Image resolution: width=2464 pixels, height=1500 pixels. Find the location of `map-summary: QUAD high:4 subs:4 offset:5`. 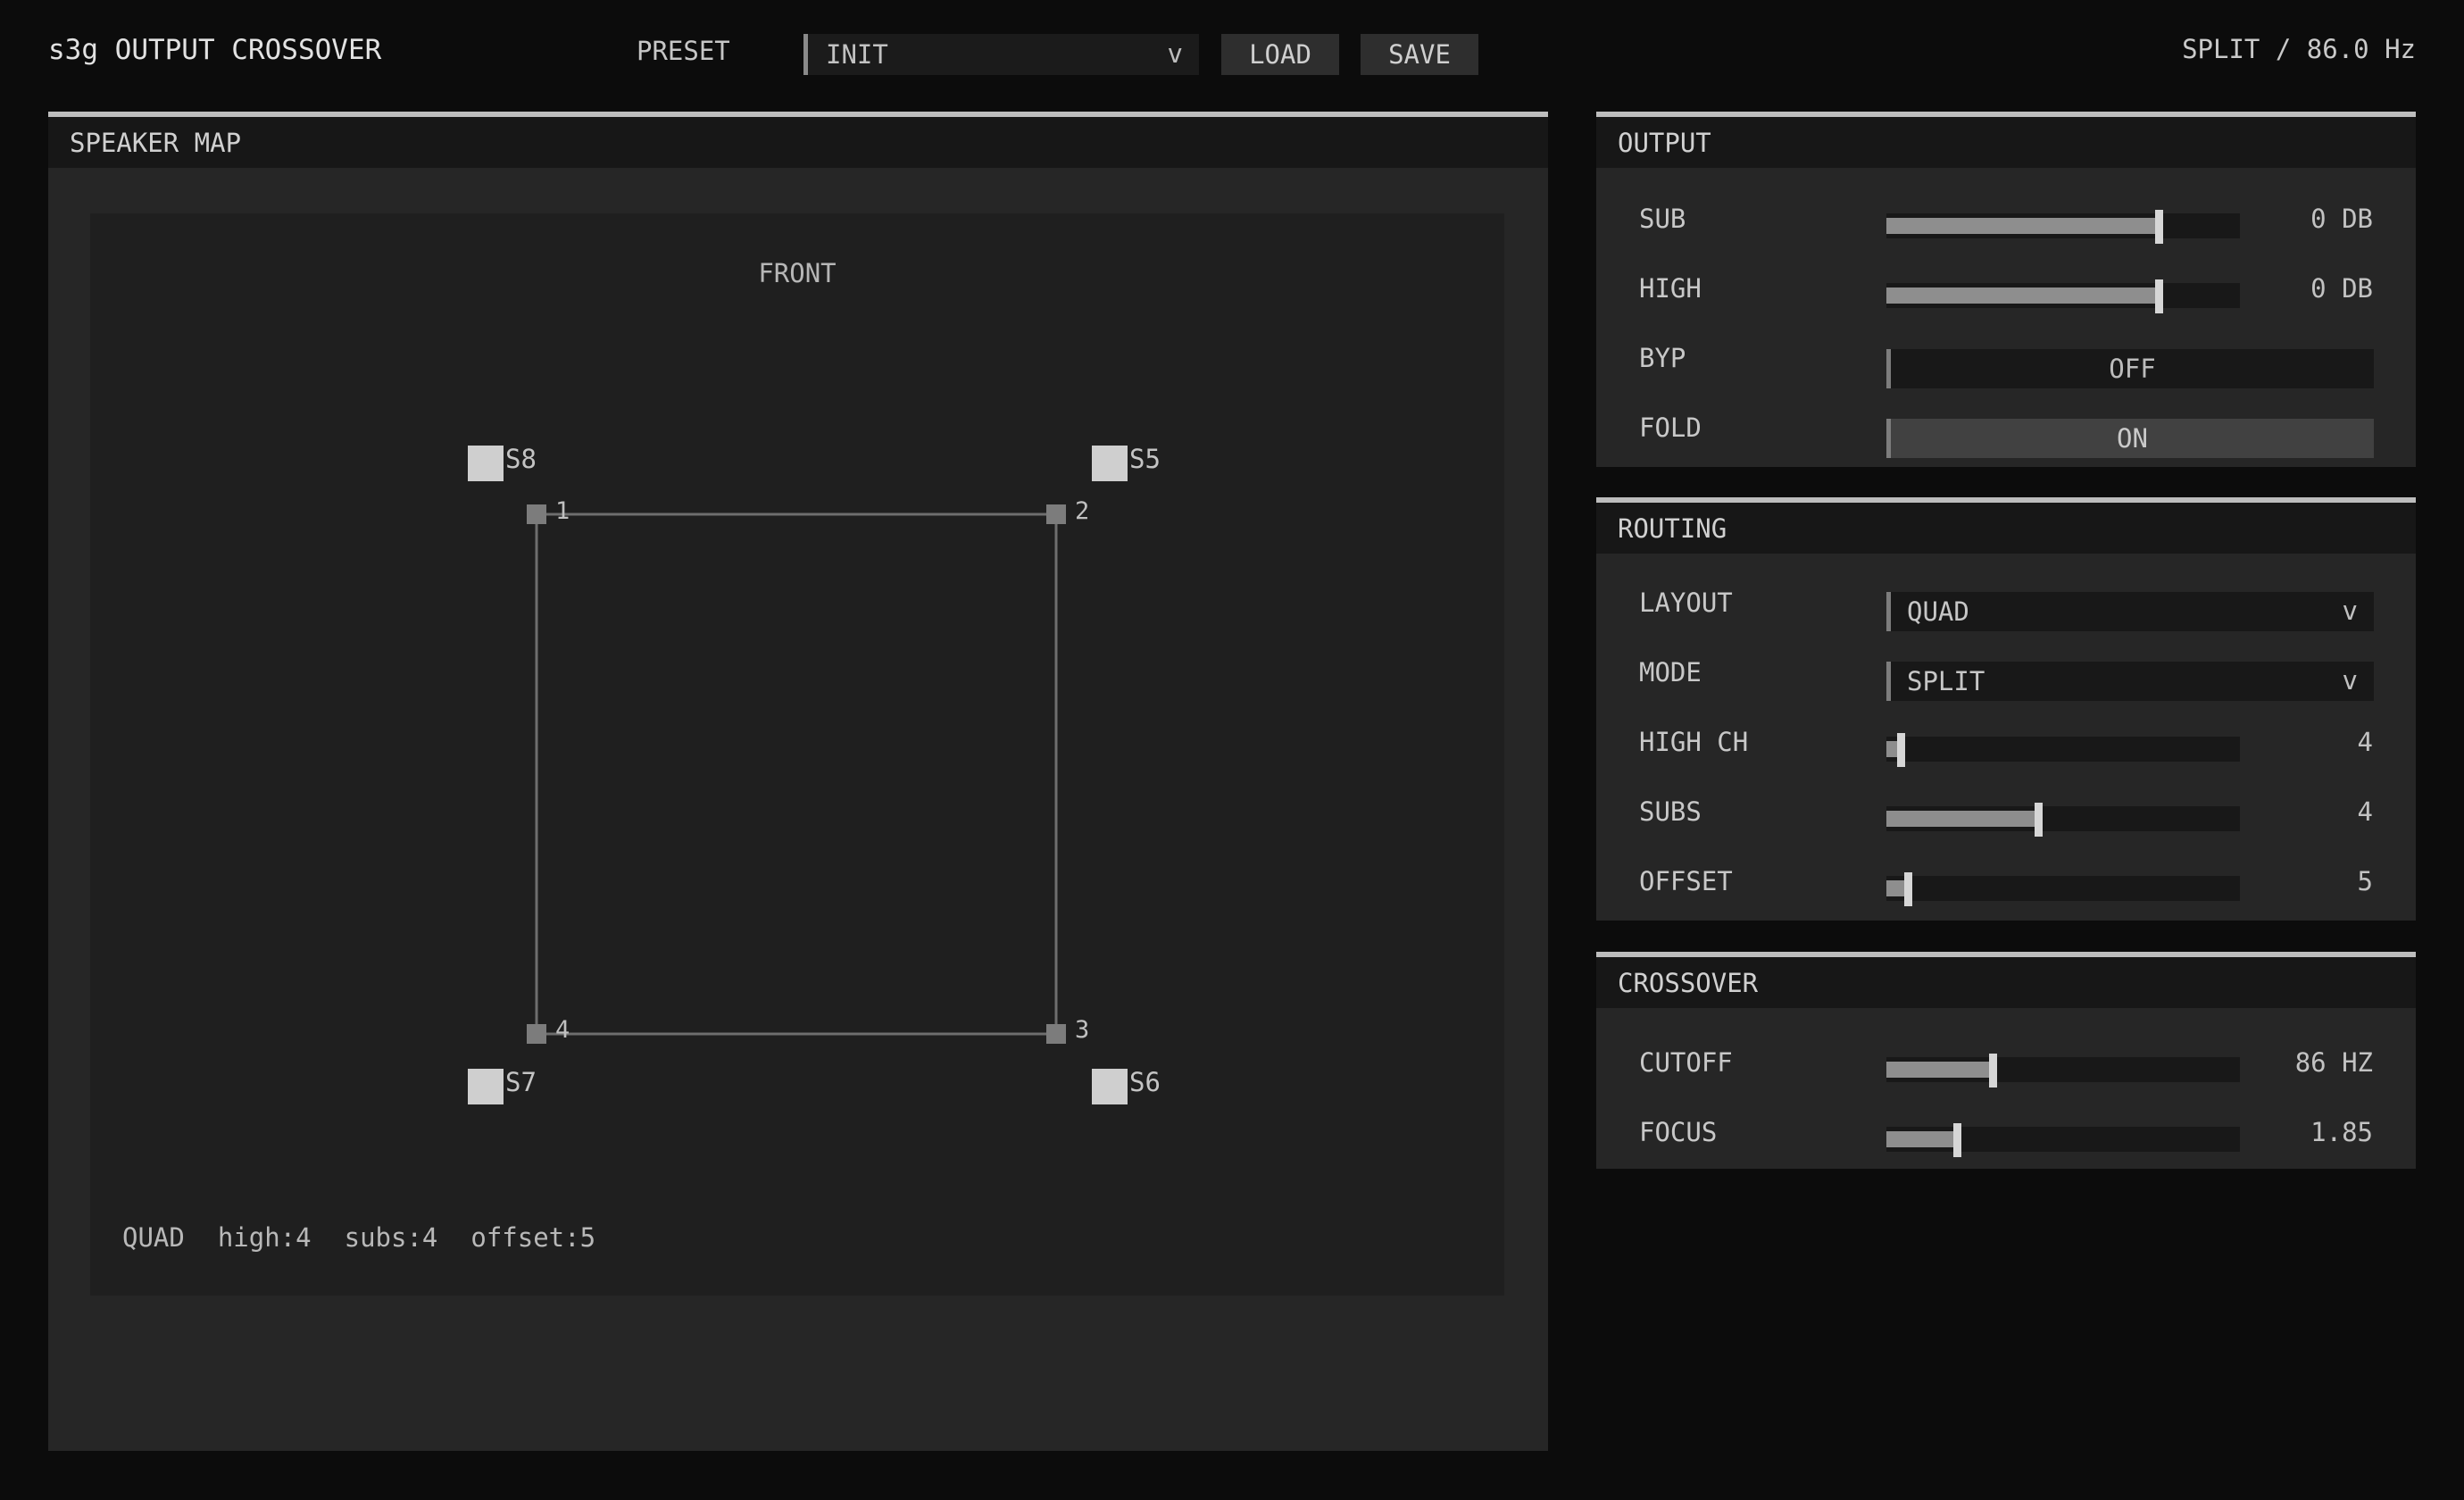

map-summary: QUAD high:4 subs:4 offset:5 is located at coordinates (358, 1238).